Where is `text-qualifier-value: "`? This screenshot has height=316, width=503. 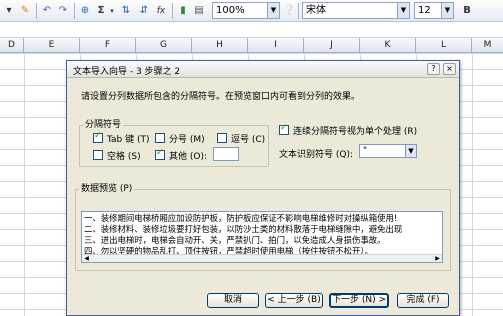
text-qualifier-value: " is located at coordinates (365, 151).